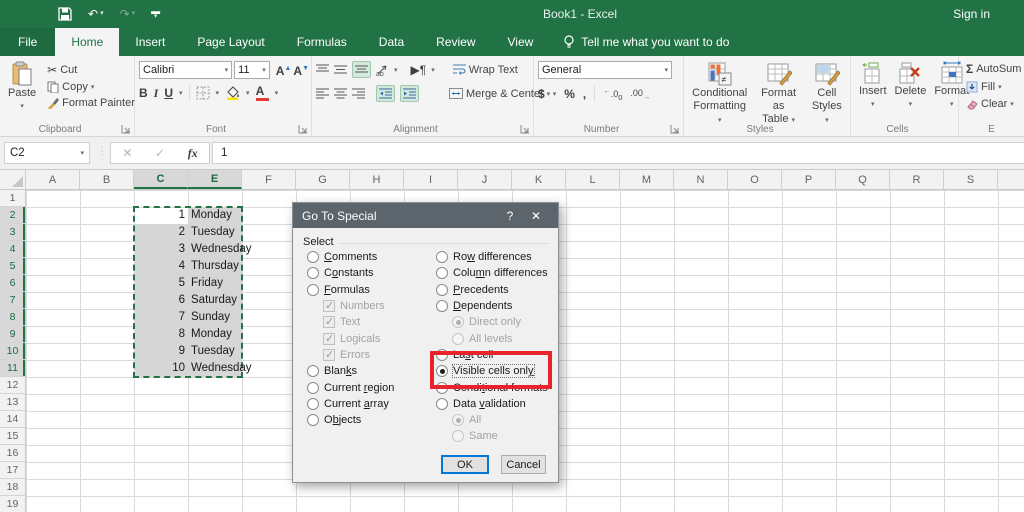  What do you see at coordinates (156, 93) in the screenshot?
I see `italic-button: I` at bounding box center [156, 93].